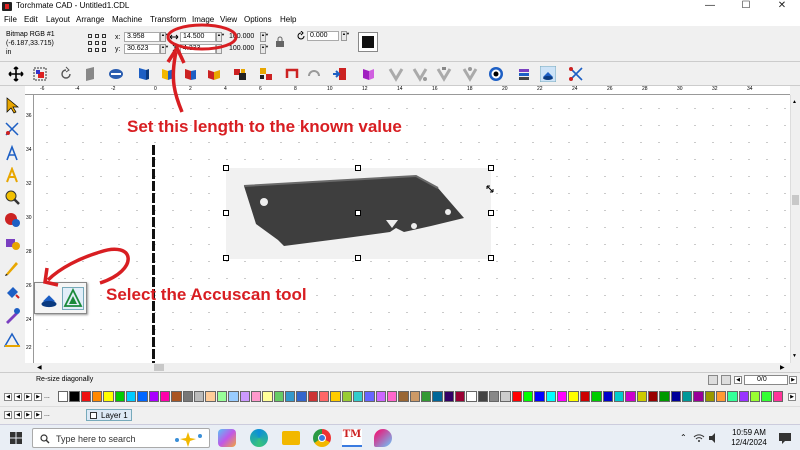 This screenshot has width=800, height=450. I want to click on tray-chevron-icon: ⌃, so click(683, 437).